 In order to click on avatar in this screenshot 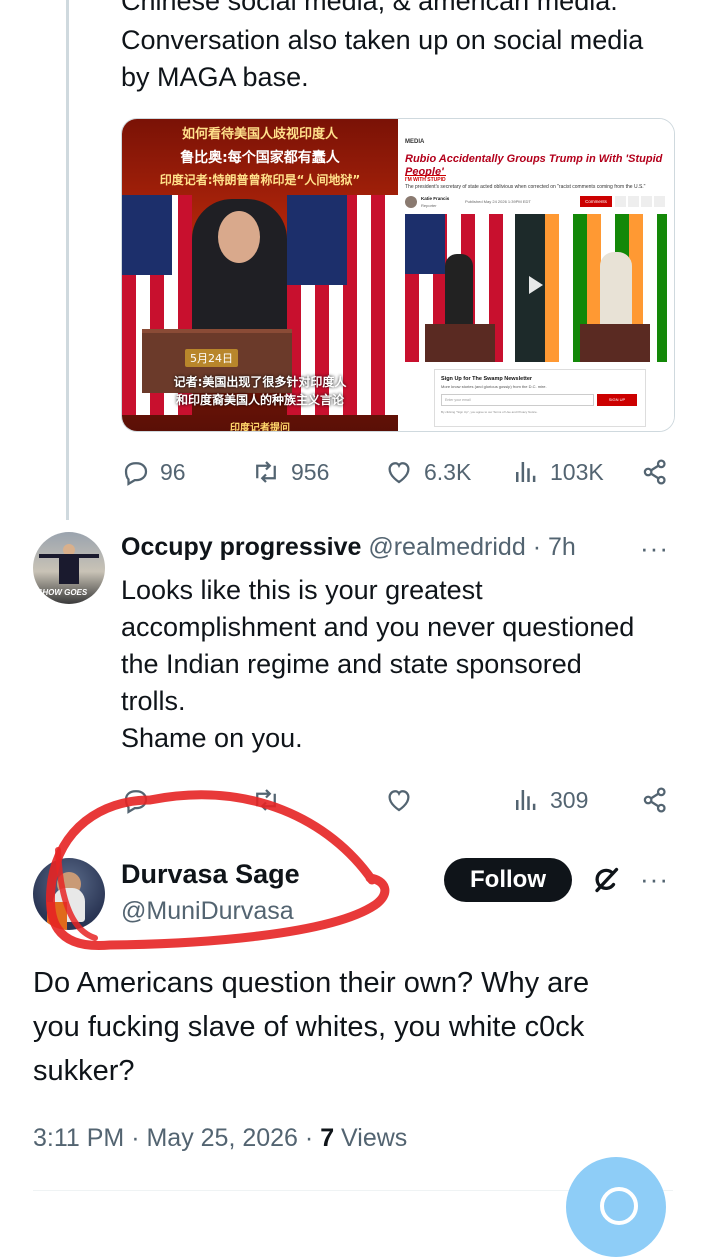, I will do `click(69, 894)`.